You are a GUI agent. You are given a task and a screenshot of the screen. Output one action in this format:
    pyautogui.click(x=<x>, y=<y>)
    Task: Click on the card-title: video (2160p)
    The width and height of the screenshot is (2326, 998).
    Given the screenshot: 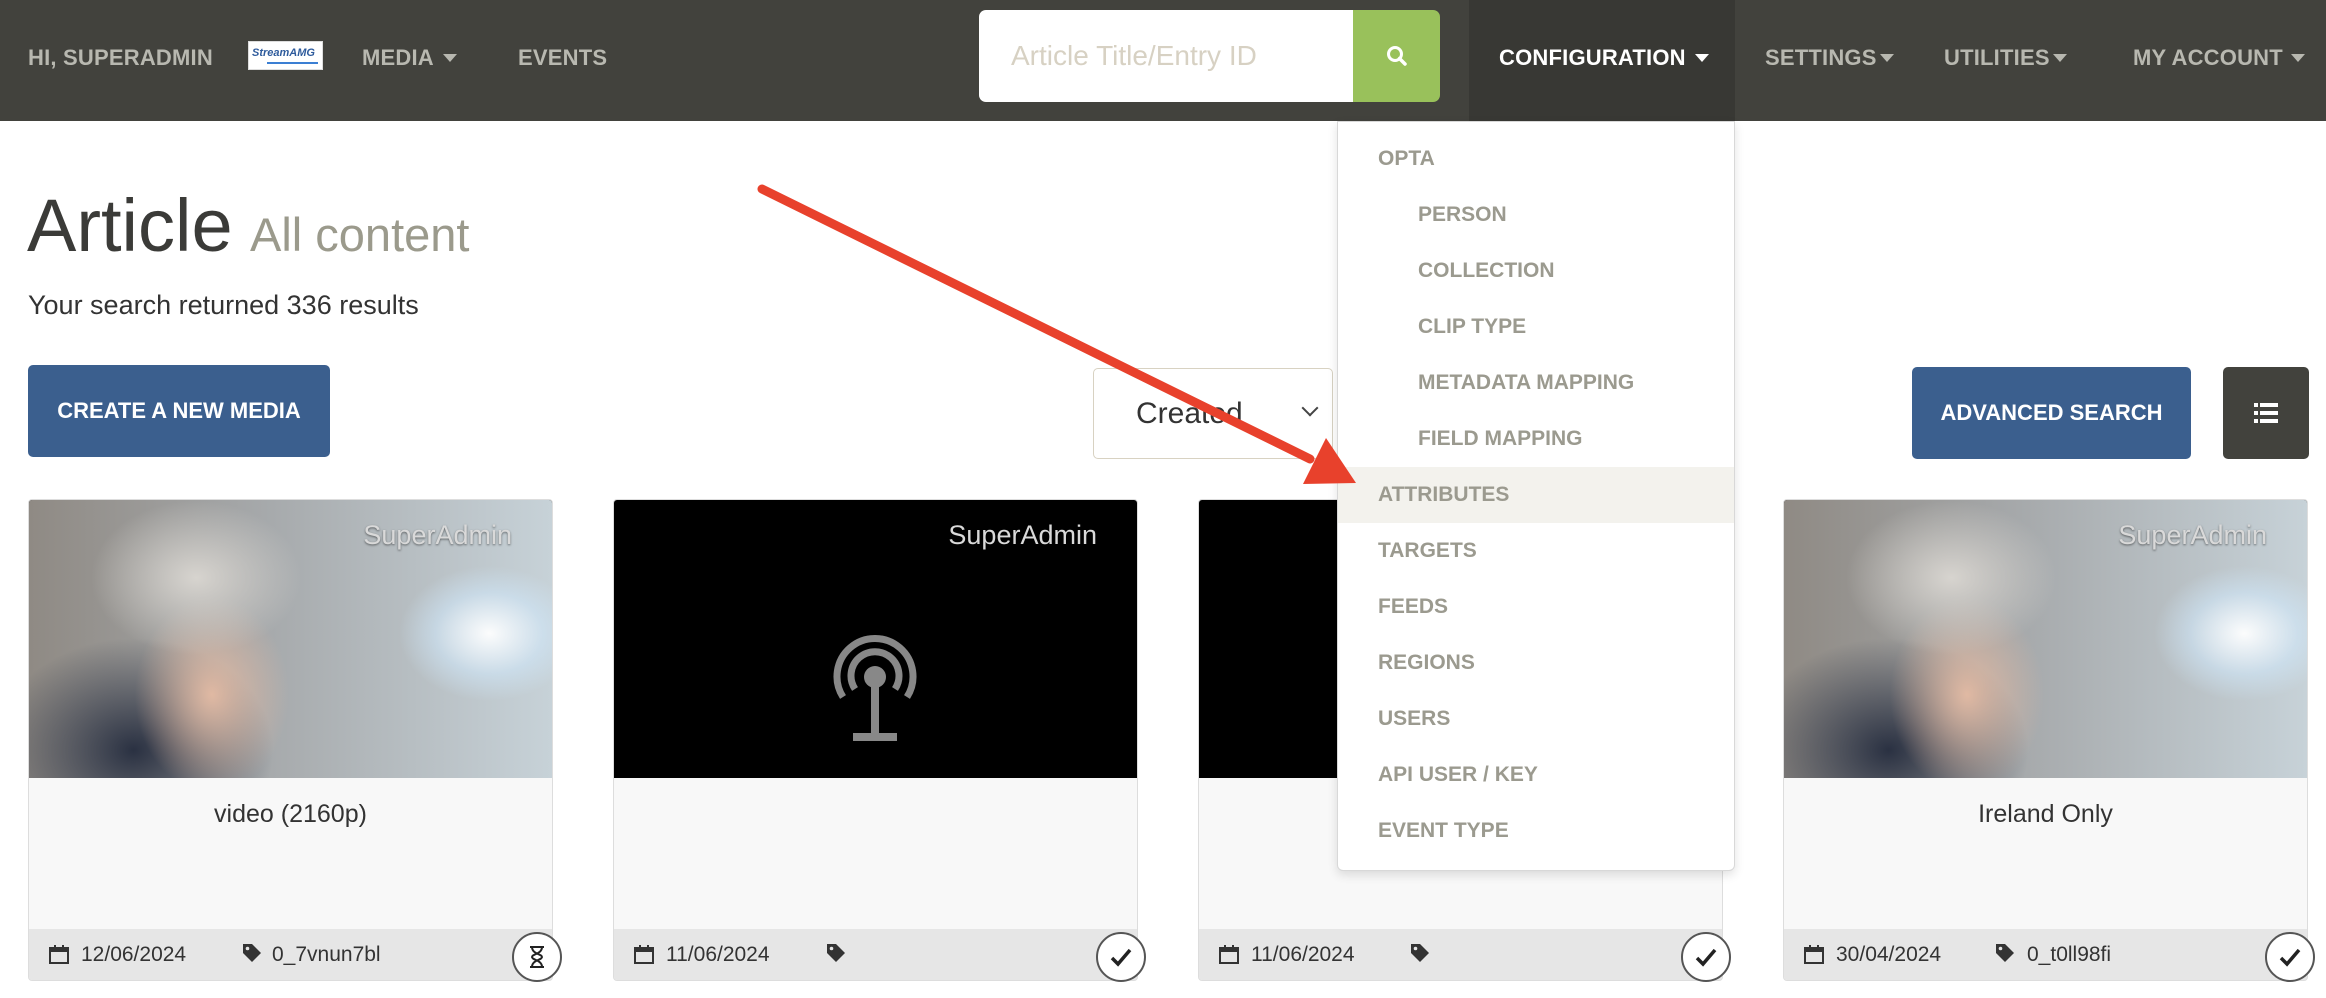 What is the action you would take?
    pyautogui.click(x=290, y=814)
    